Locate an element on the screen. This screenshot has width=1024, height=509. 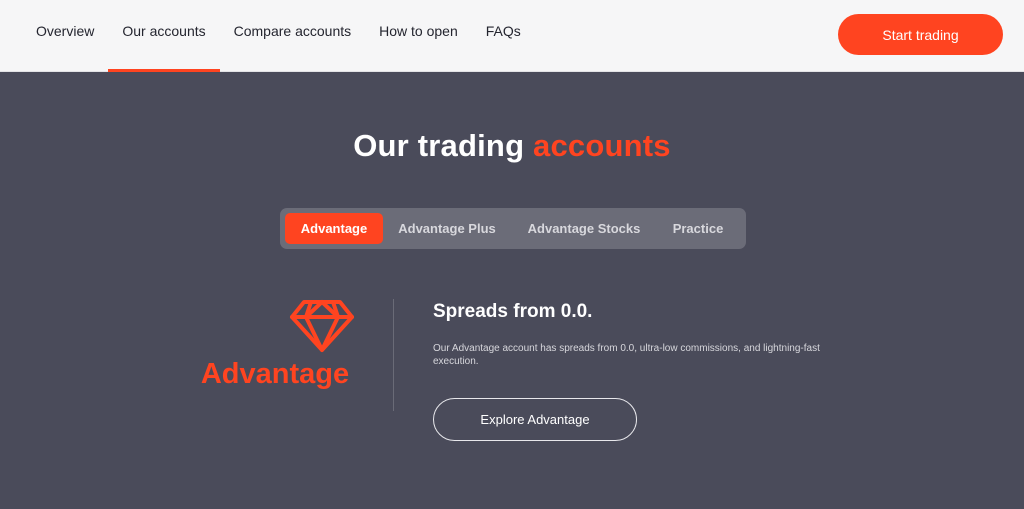
divider is located at coordinates (393, 355).